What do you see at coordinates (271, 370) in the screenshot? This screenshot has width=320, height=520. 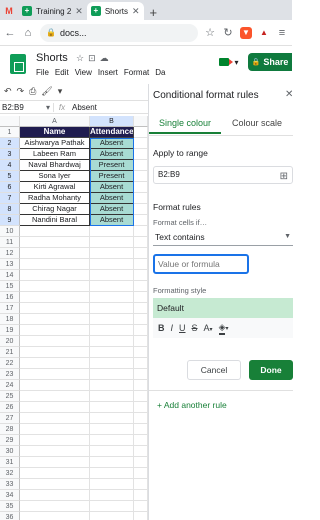 I see `done-button: Done` at bounding box center [271, 370].